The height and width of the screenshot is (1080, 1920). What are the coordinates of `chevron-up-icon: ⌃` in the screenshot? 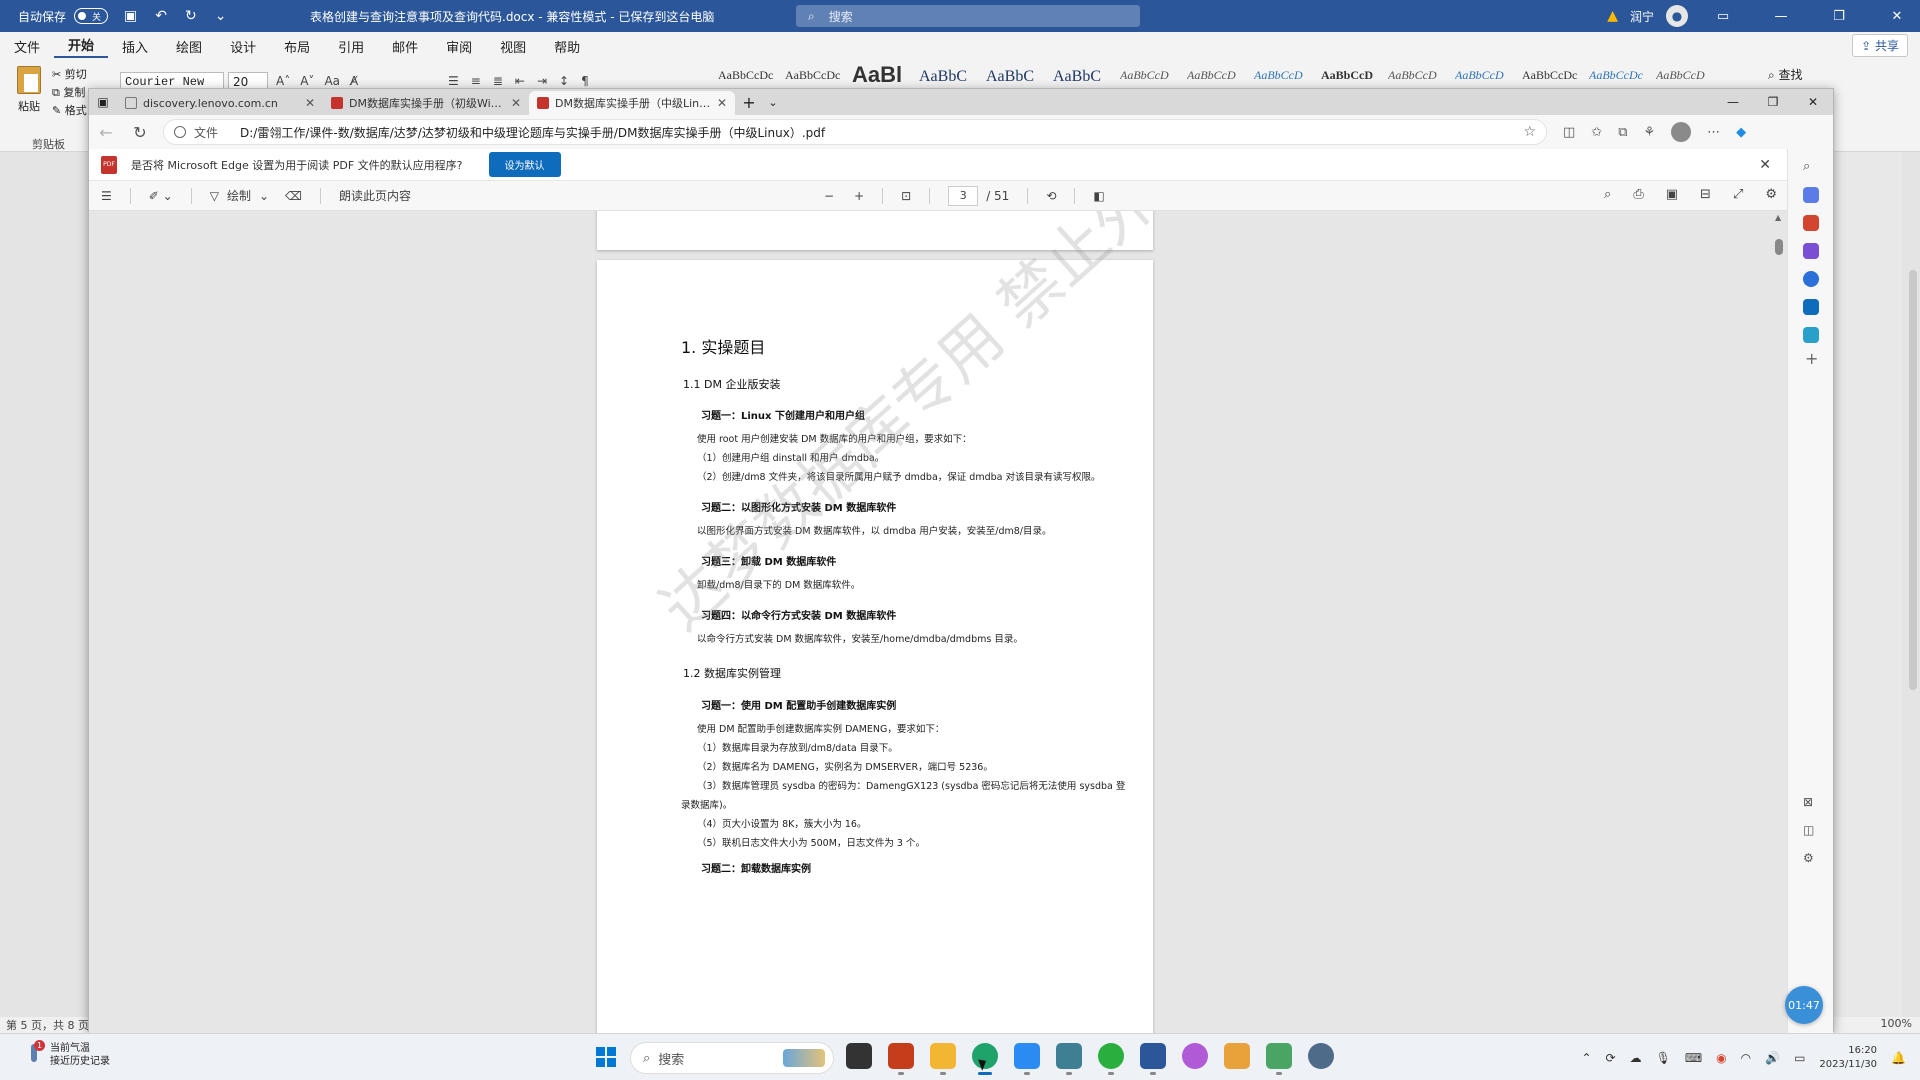 It's located at (1586, 1058).